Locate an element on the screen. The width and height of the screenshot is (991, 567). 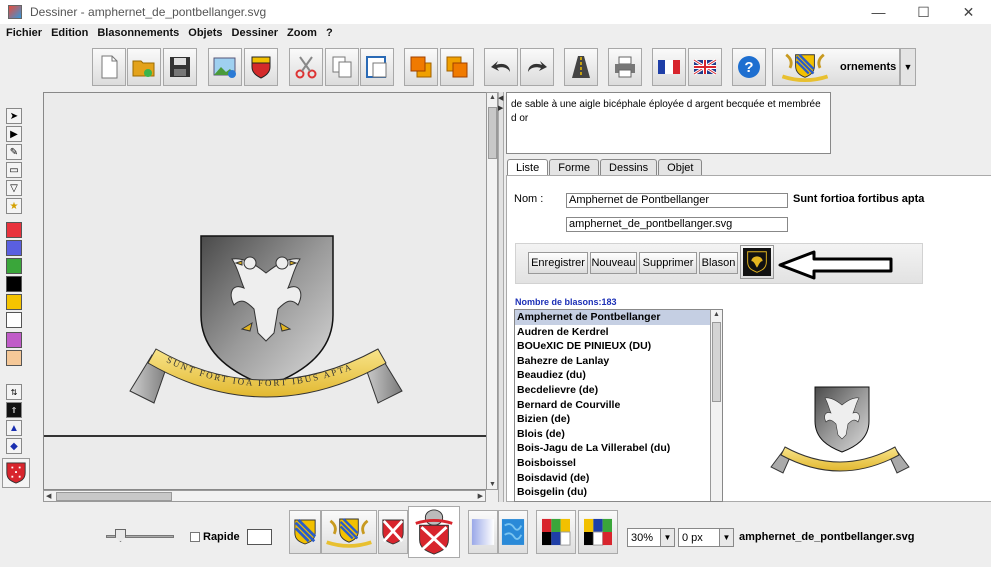
send-back-button is located at coordinates (457, 67).